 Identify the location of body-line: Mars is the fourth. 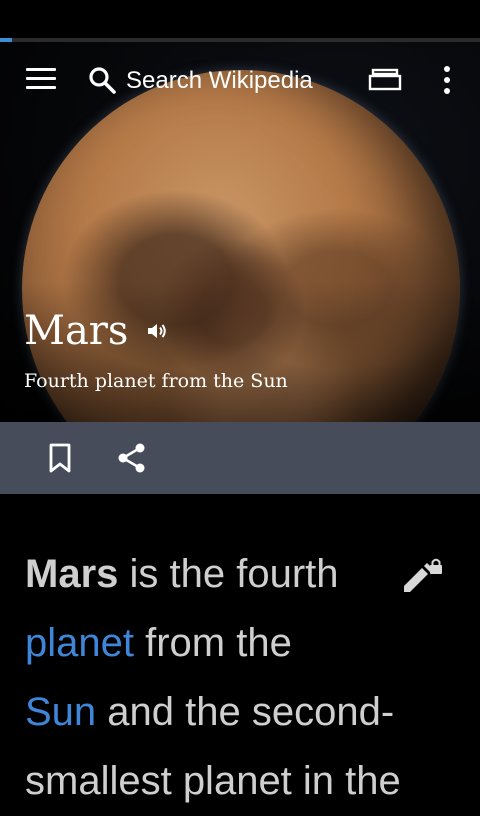
(182, 574).